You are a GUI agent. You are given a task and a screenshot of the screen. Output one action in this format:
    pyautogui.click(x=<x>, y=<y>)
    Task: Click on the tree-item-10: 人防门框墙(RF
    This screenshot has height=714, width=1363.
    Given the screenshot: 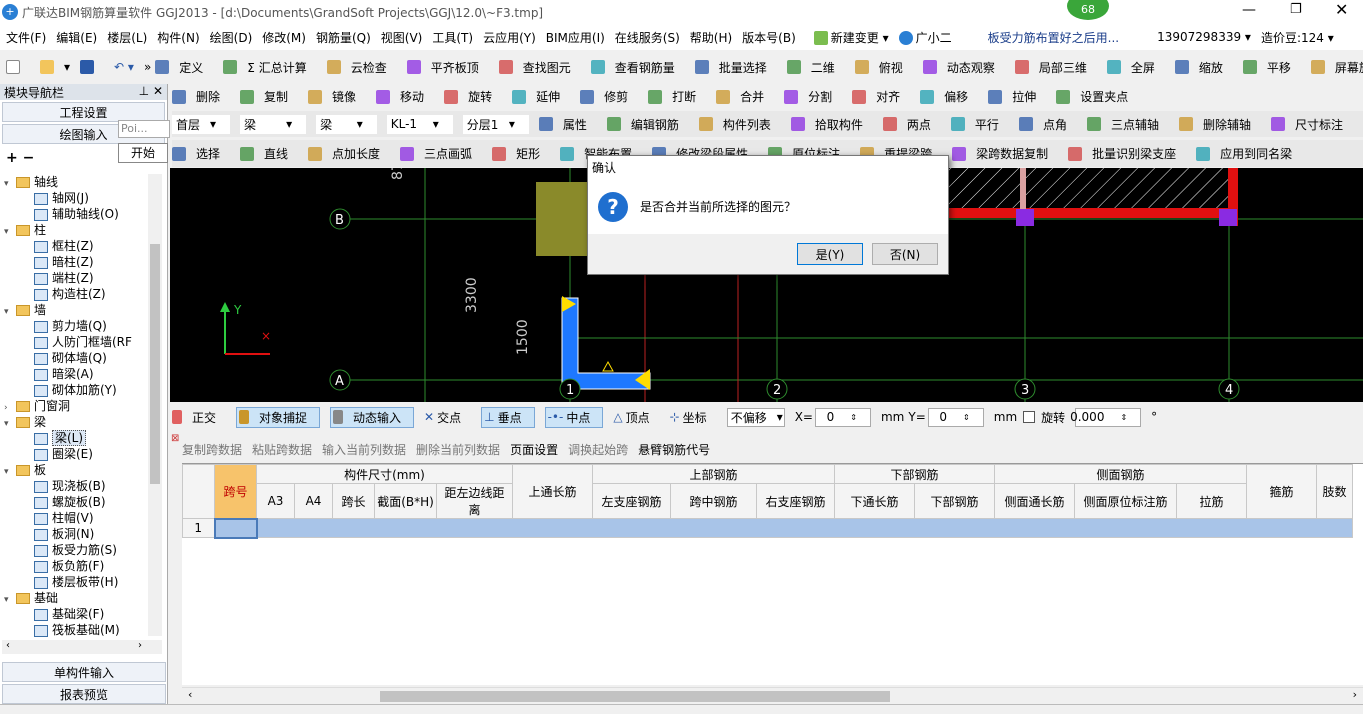 What is the action you would take?
    pyautogui.click(x=83, y=342)
    